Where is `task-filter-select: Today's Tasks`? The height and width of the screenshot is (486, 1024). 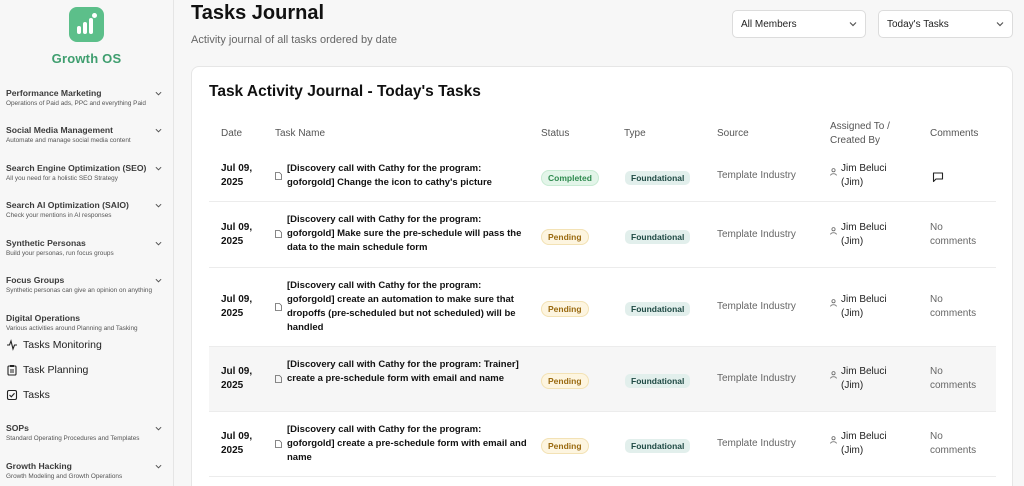
task-filter-select: Today's Tasks is located at coordinates (945, 24).